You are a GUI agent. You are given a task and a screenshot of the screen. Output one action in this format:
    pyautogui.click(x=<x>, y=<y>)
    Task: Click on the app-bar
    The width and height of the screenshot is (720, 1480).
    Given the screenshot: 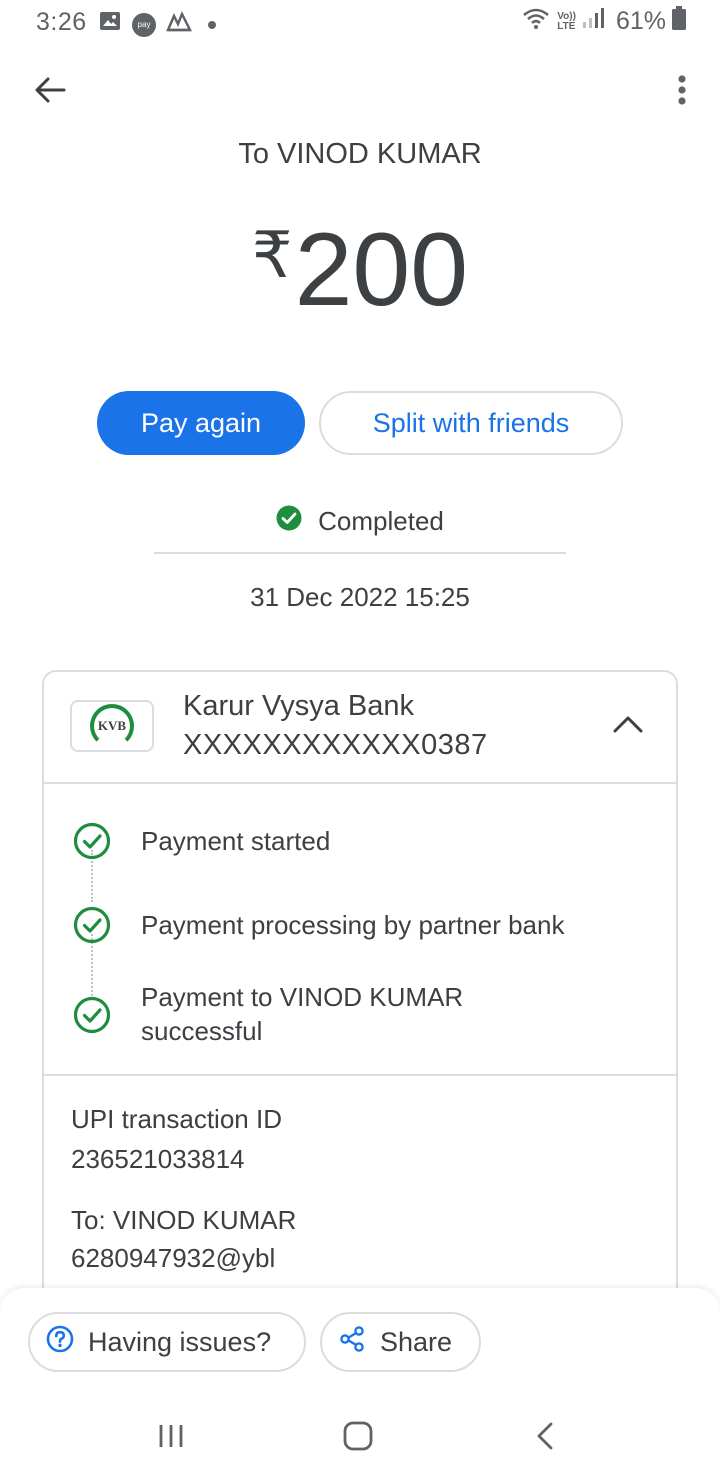 What is the action you would take?
    pyautogui.click(x=360, y=92)
    